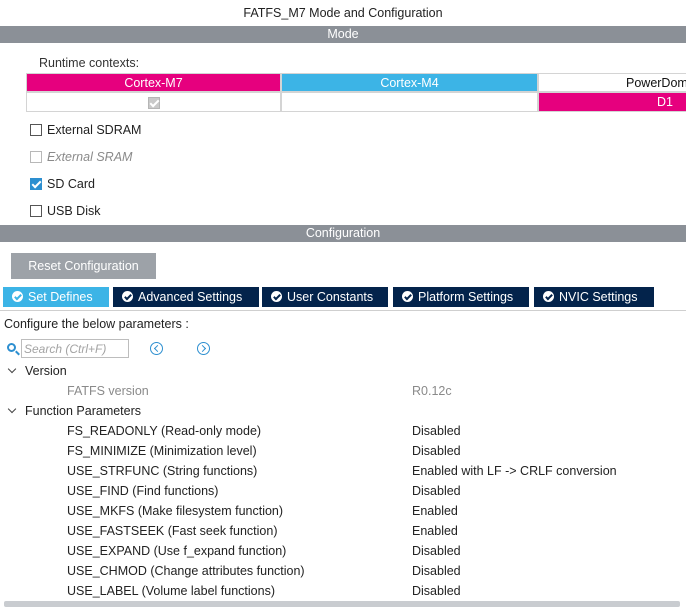 Image resolution: width=686 pixels, height=607 pixels. What do you see at coordinates (153, 82) in the screenshot?
I see `context-header-cortex-m7: Cortex-M7` at bounding box center [153, 82].